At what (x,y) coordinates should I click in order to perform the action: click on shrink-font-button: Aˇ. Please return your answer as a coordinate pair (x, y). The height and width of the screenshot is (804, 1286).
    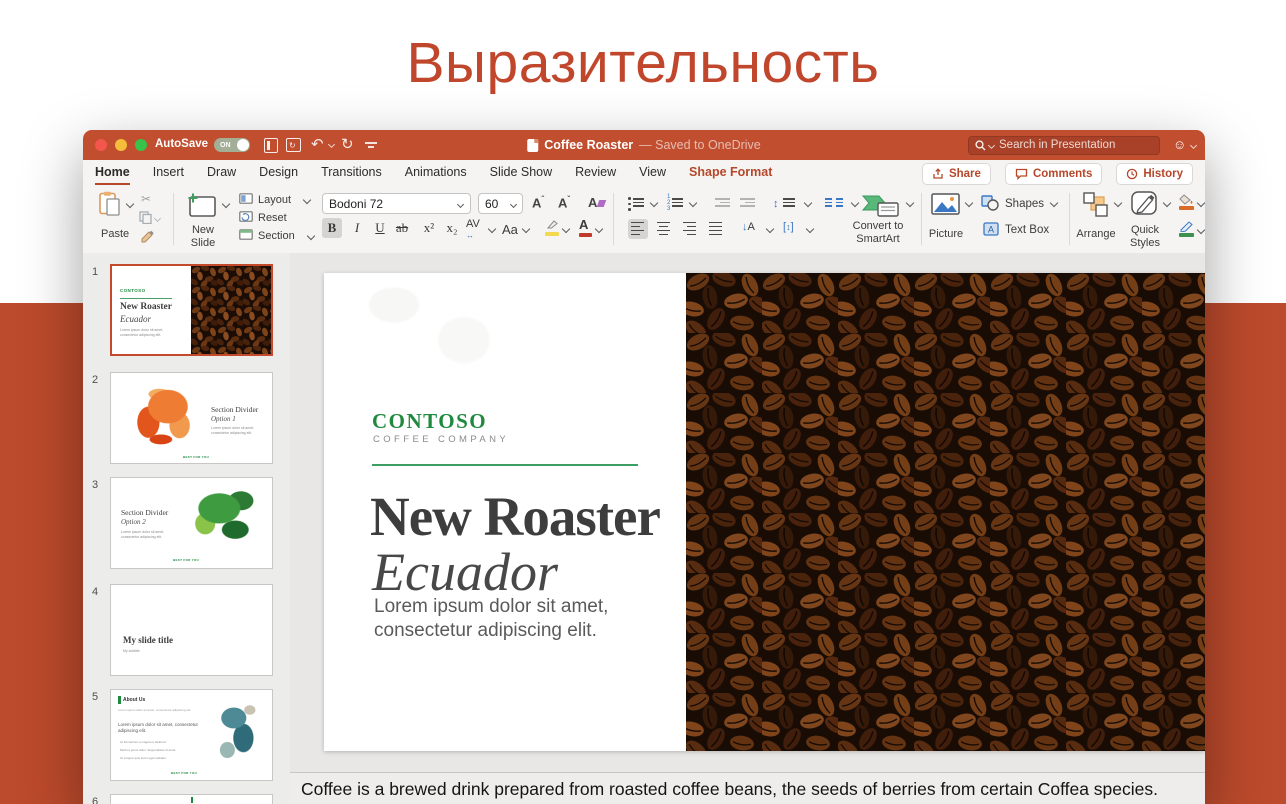
    Looking at the image, I should click on (564, 202).